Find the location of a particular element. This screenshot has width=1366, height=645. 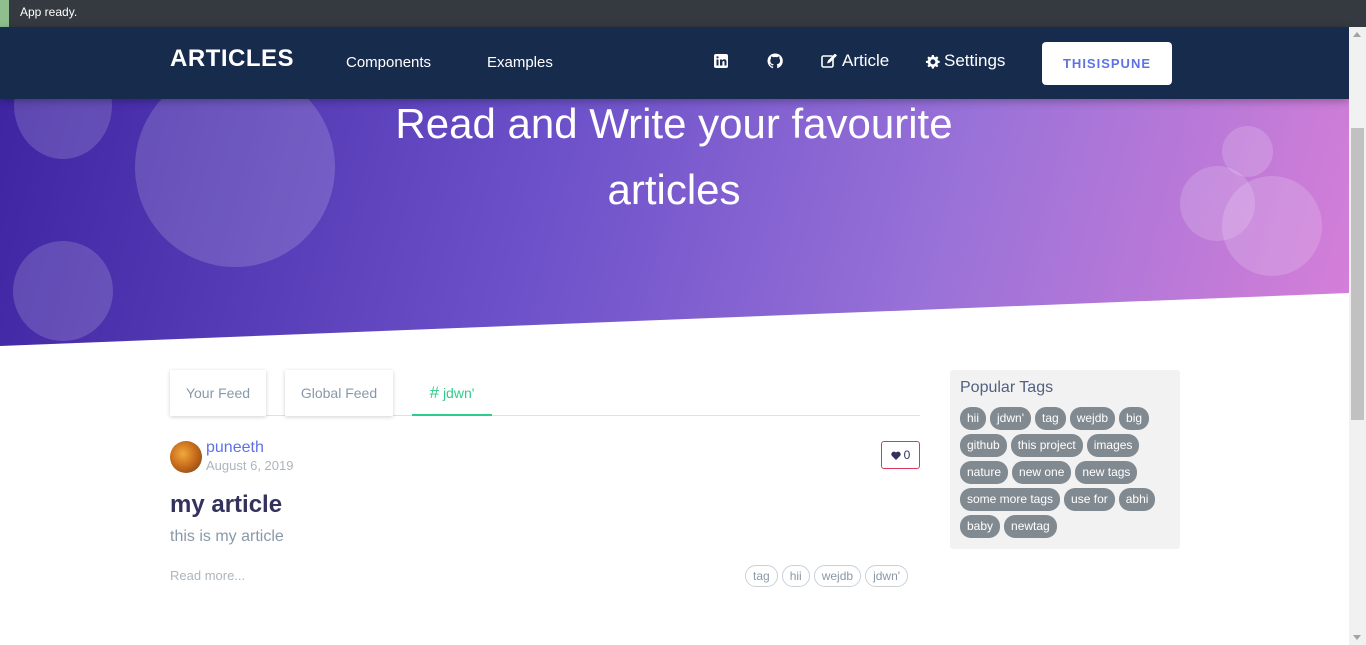

article-tag: hii is located at coordinates (795, 576).